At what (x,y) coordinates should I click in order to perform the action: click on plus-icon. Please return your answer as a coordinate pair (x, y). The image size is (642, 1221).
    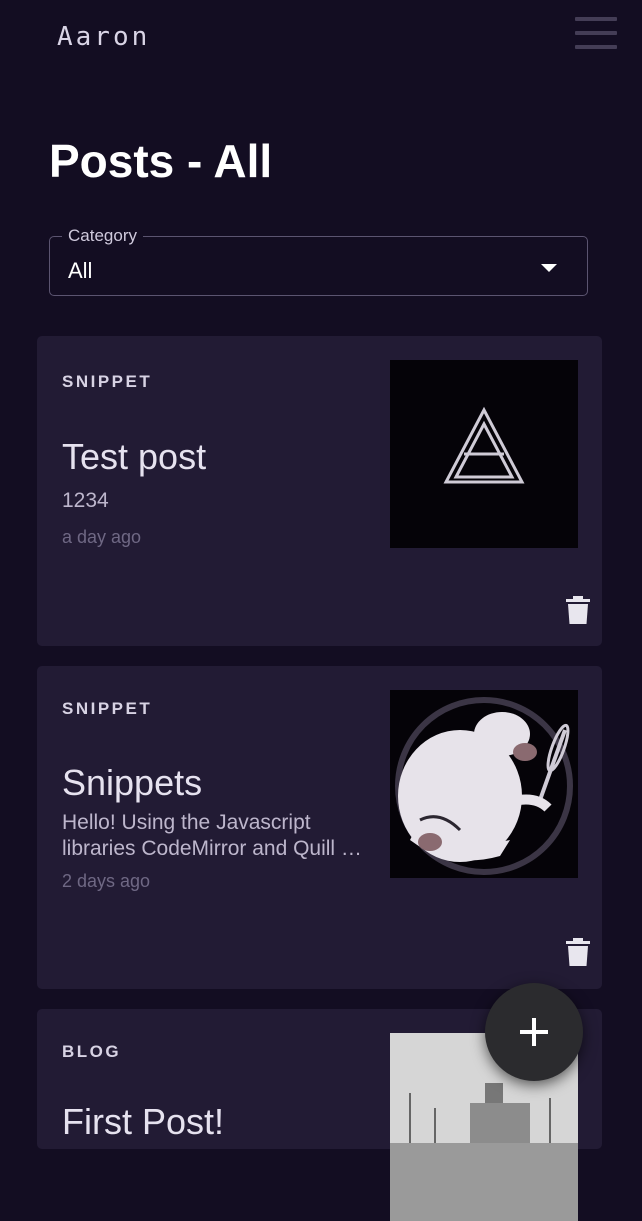
    Looking at the image, I should click on (534, 1032).